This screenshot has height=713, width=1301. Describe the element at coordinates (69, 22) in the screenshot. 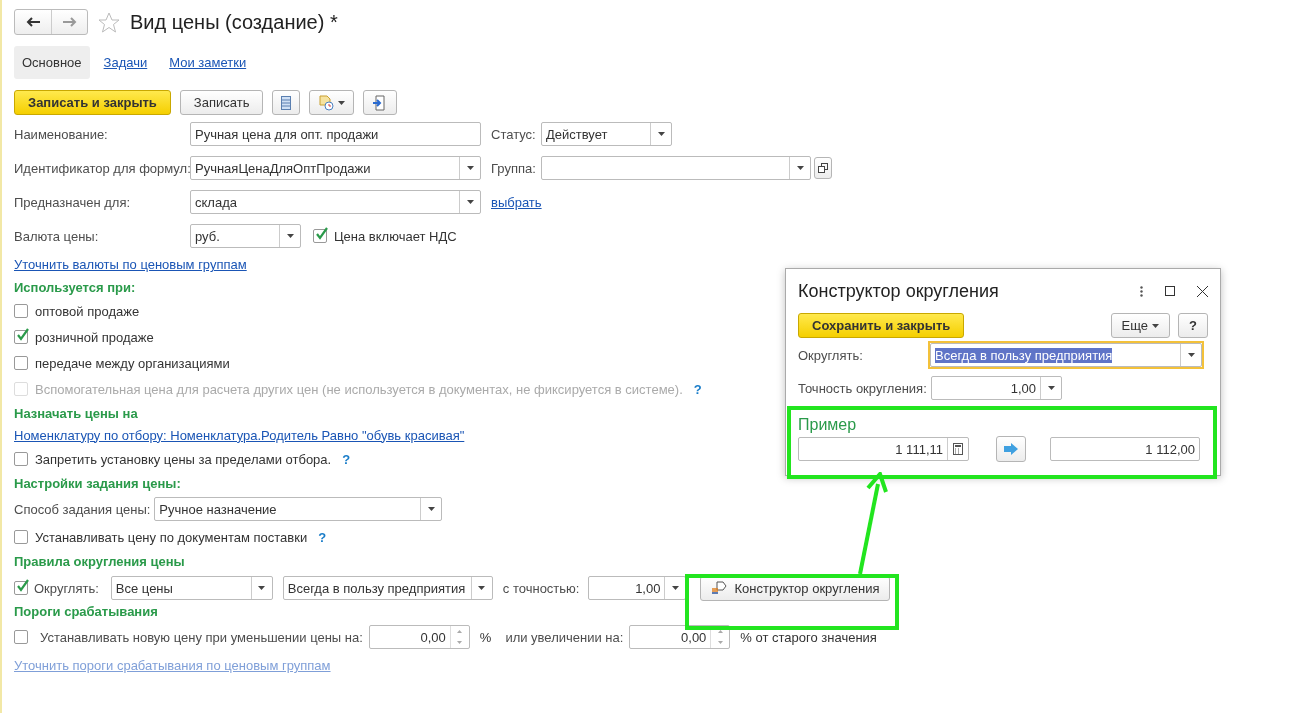

I see `forward-arrow-icon` at that location.